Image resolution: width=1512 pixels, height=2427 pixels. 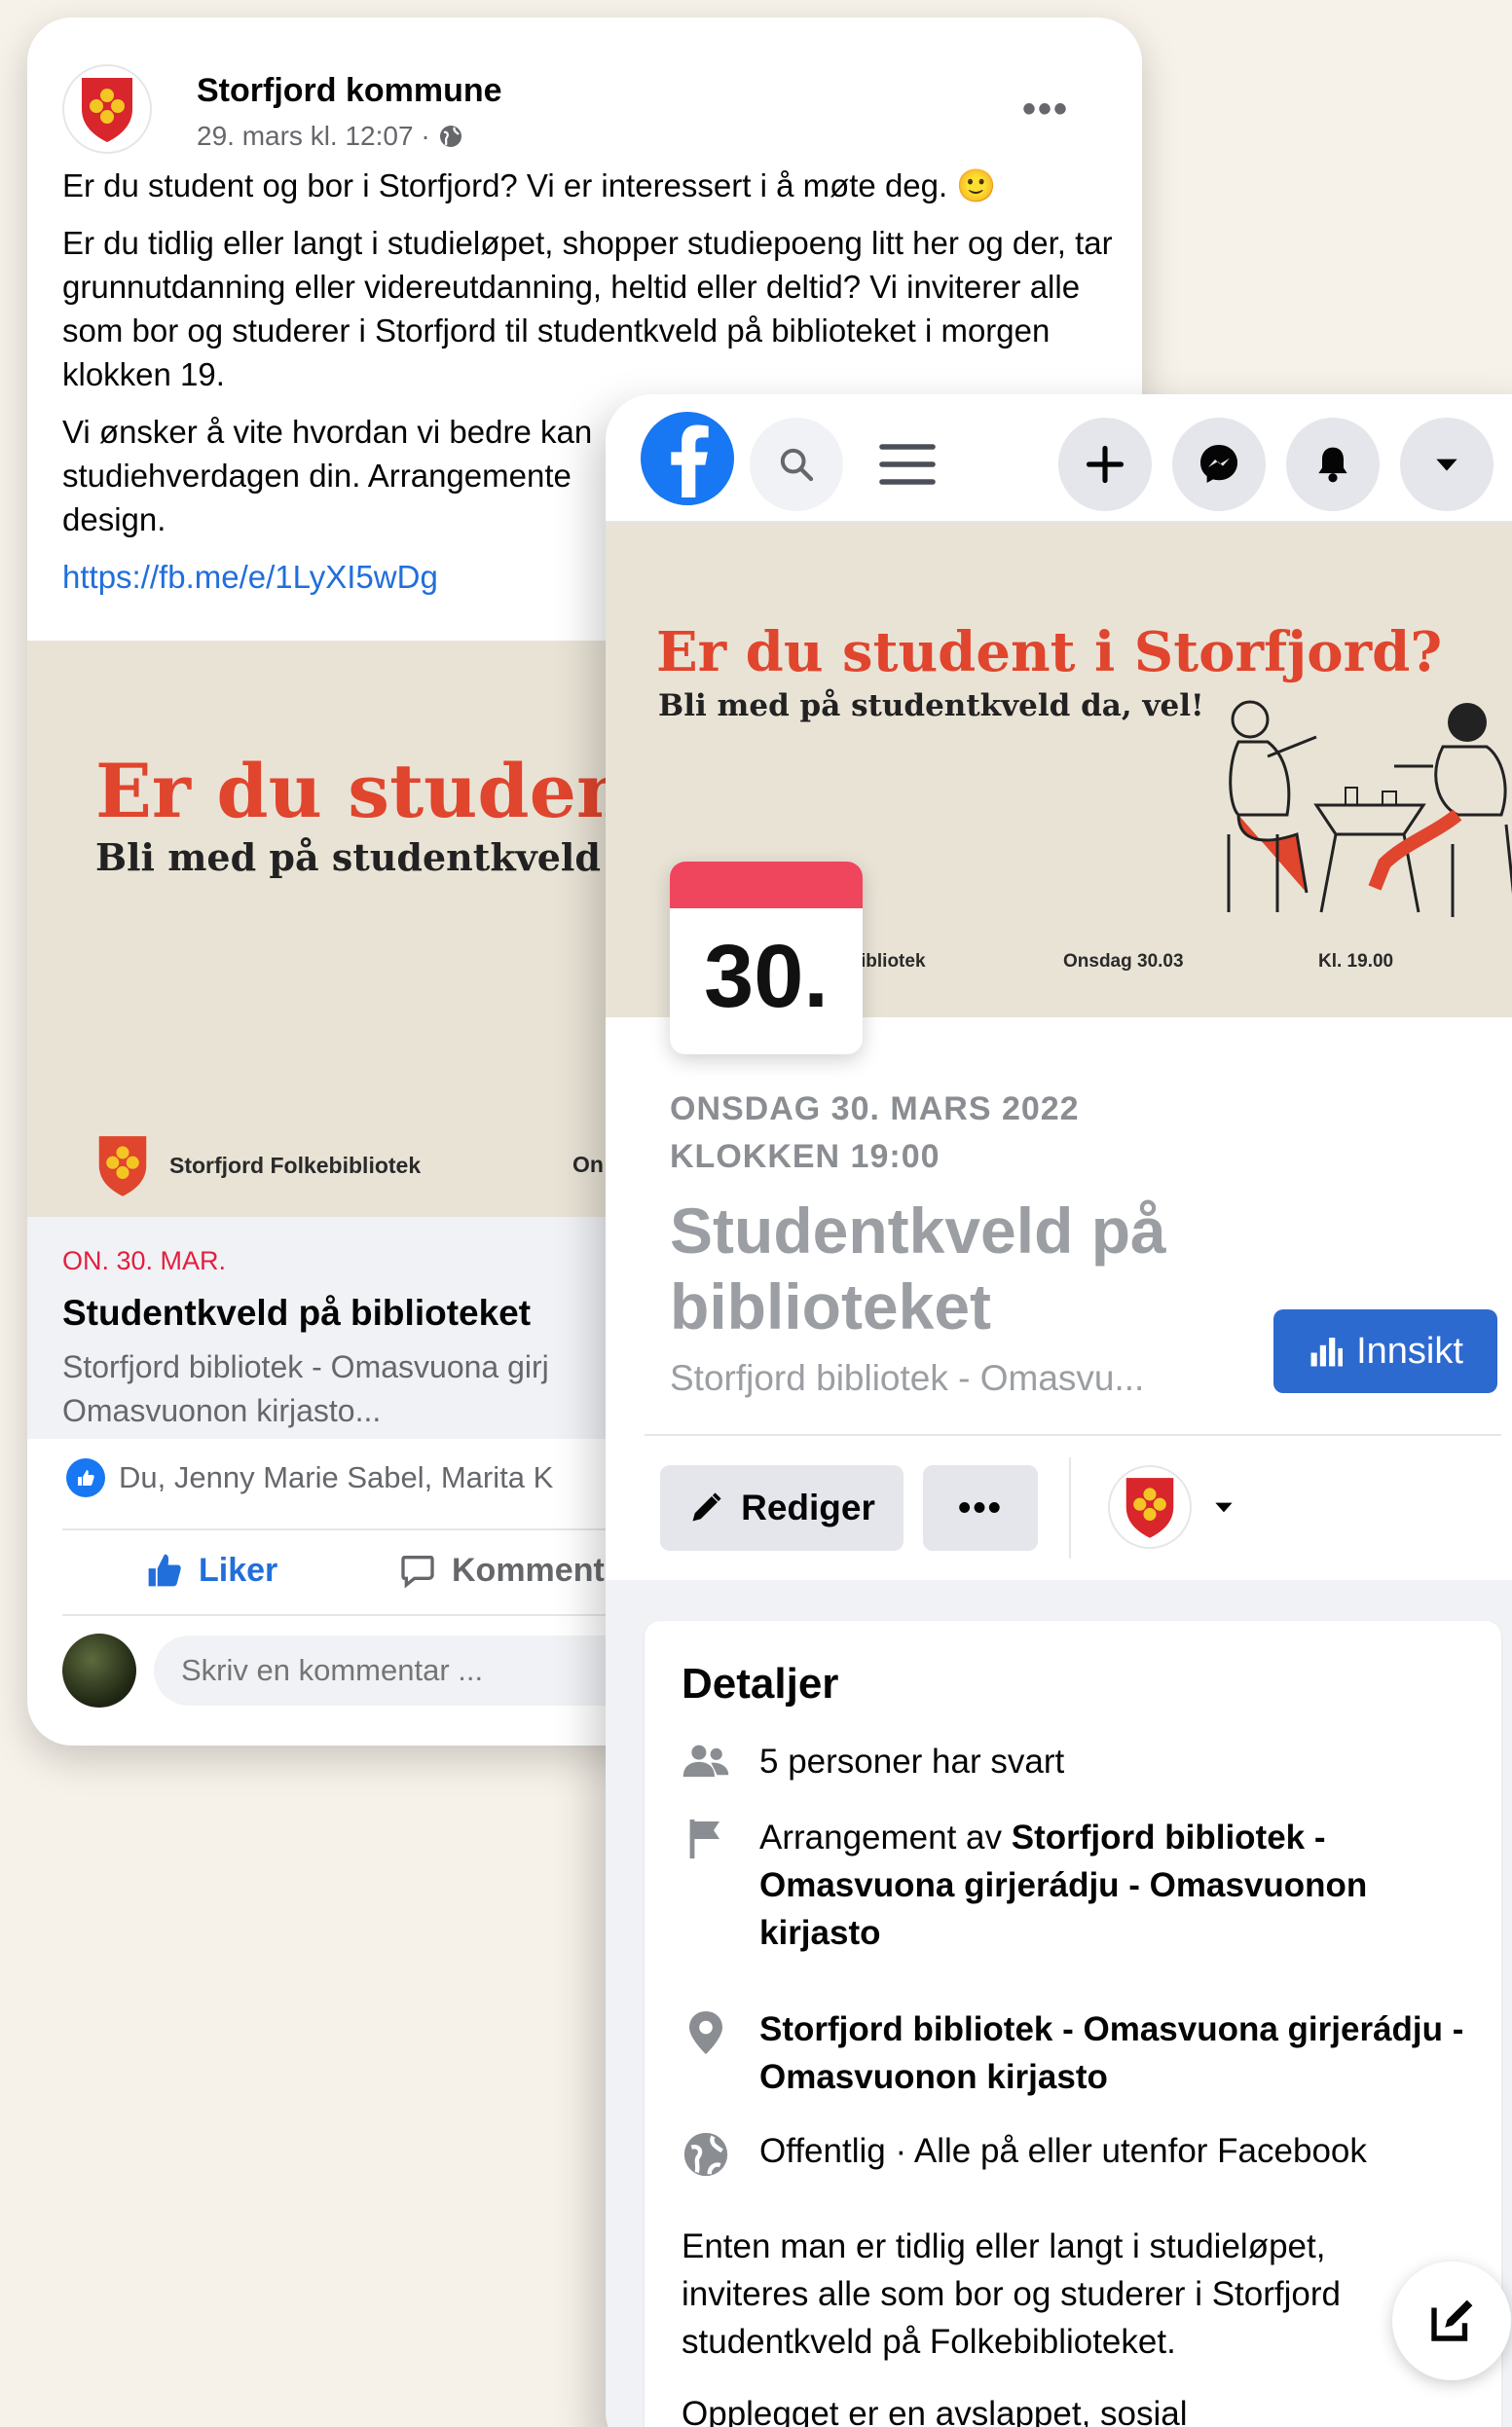 I want to click on hamburger-menu-icon, so click(x=907, y=464).